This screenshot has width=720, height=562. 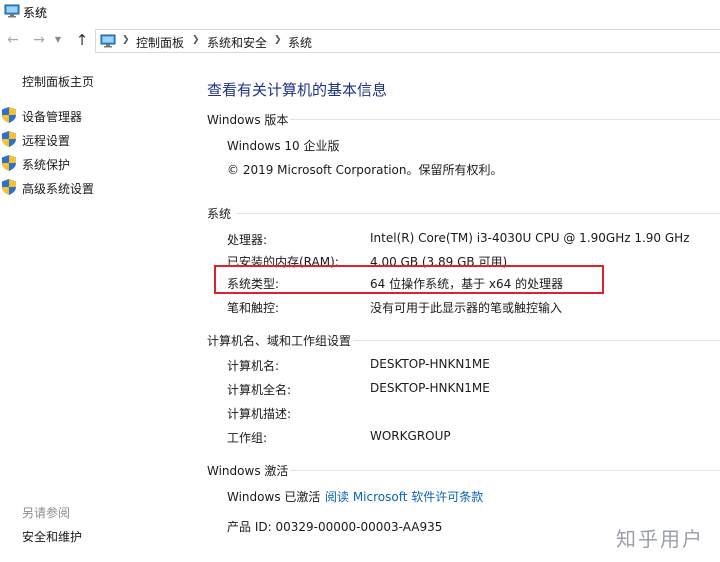 What do you see at coordinates (259, 390) in the screenshot?
I see `full-computer-name-label: 计算机全名:` at bounding box center [259, 390].